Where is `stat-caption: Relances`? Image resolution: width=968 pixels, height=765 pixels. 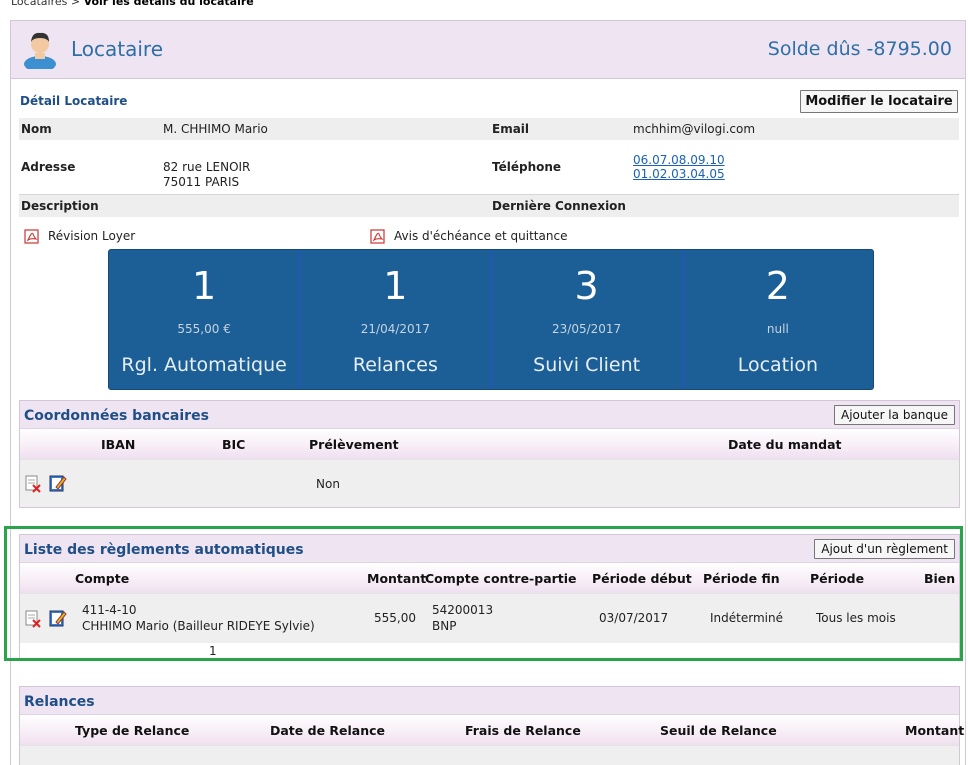 stat-caption: Relances is located at coordinates (395, 365).